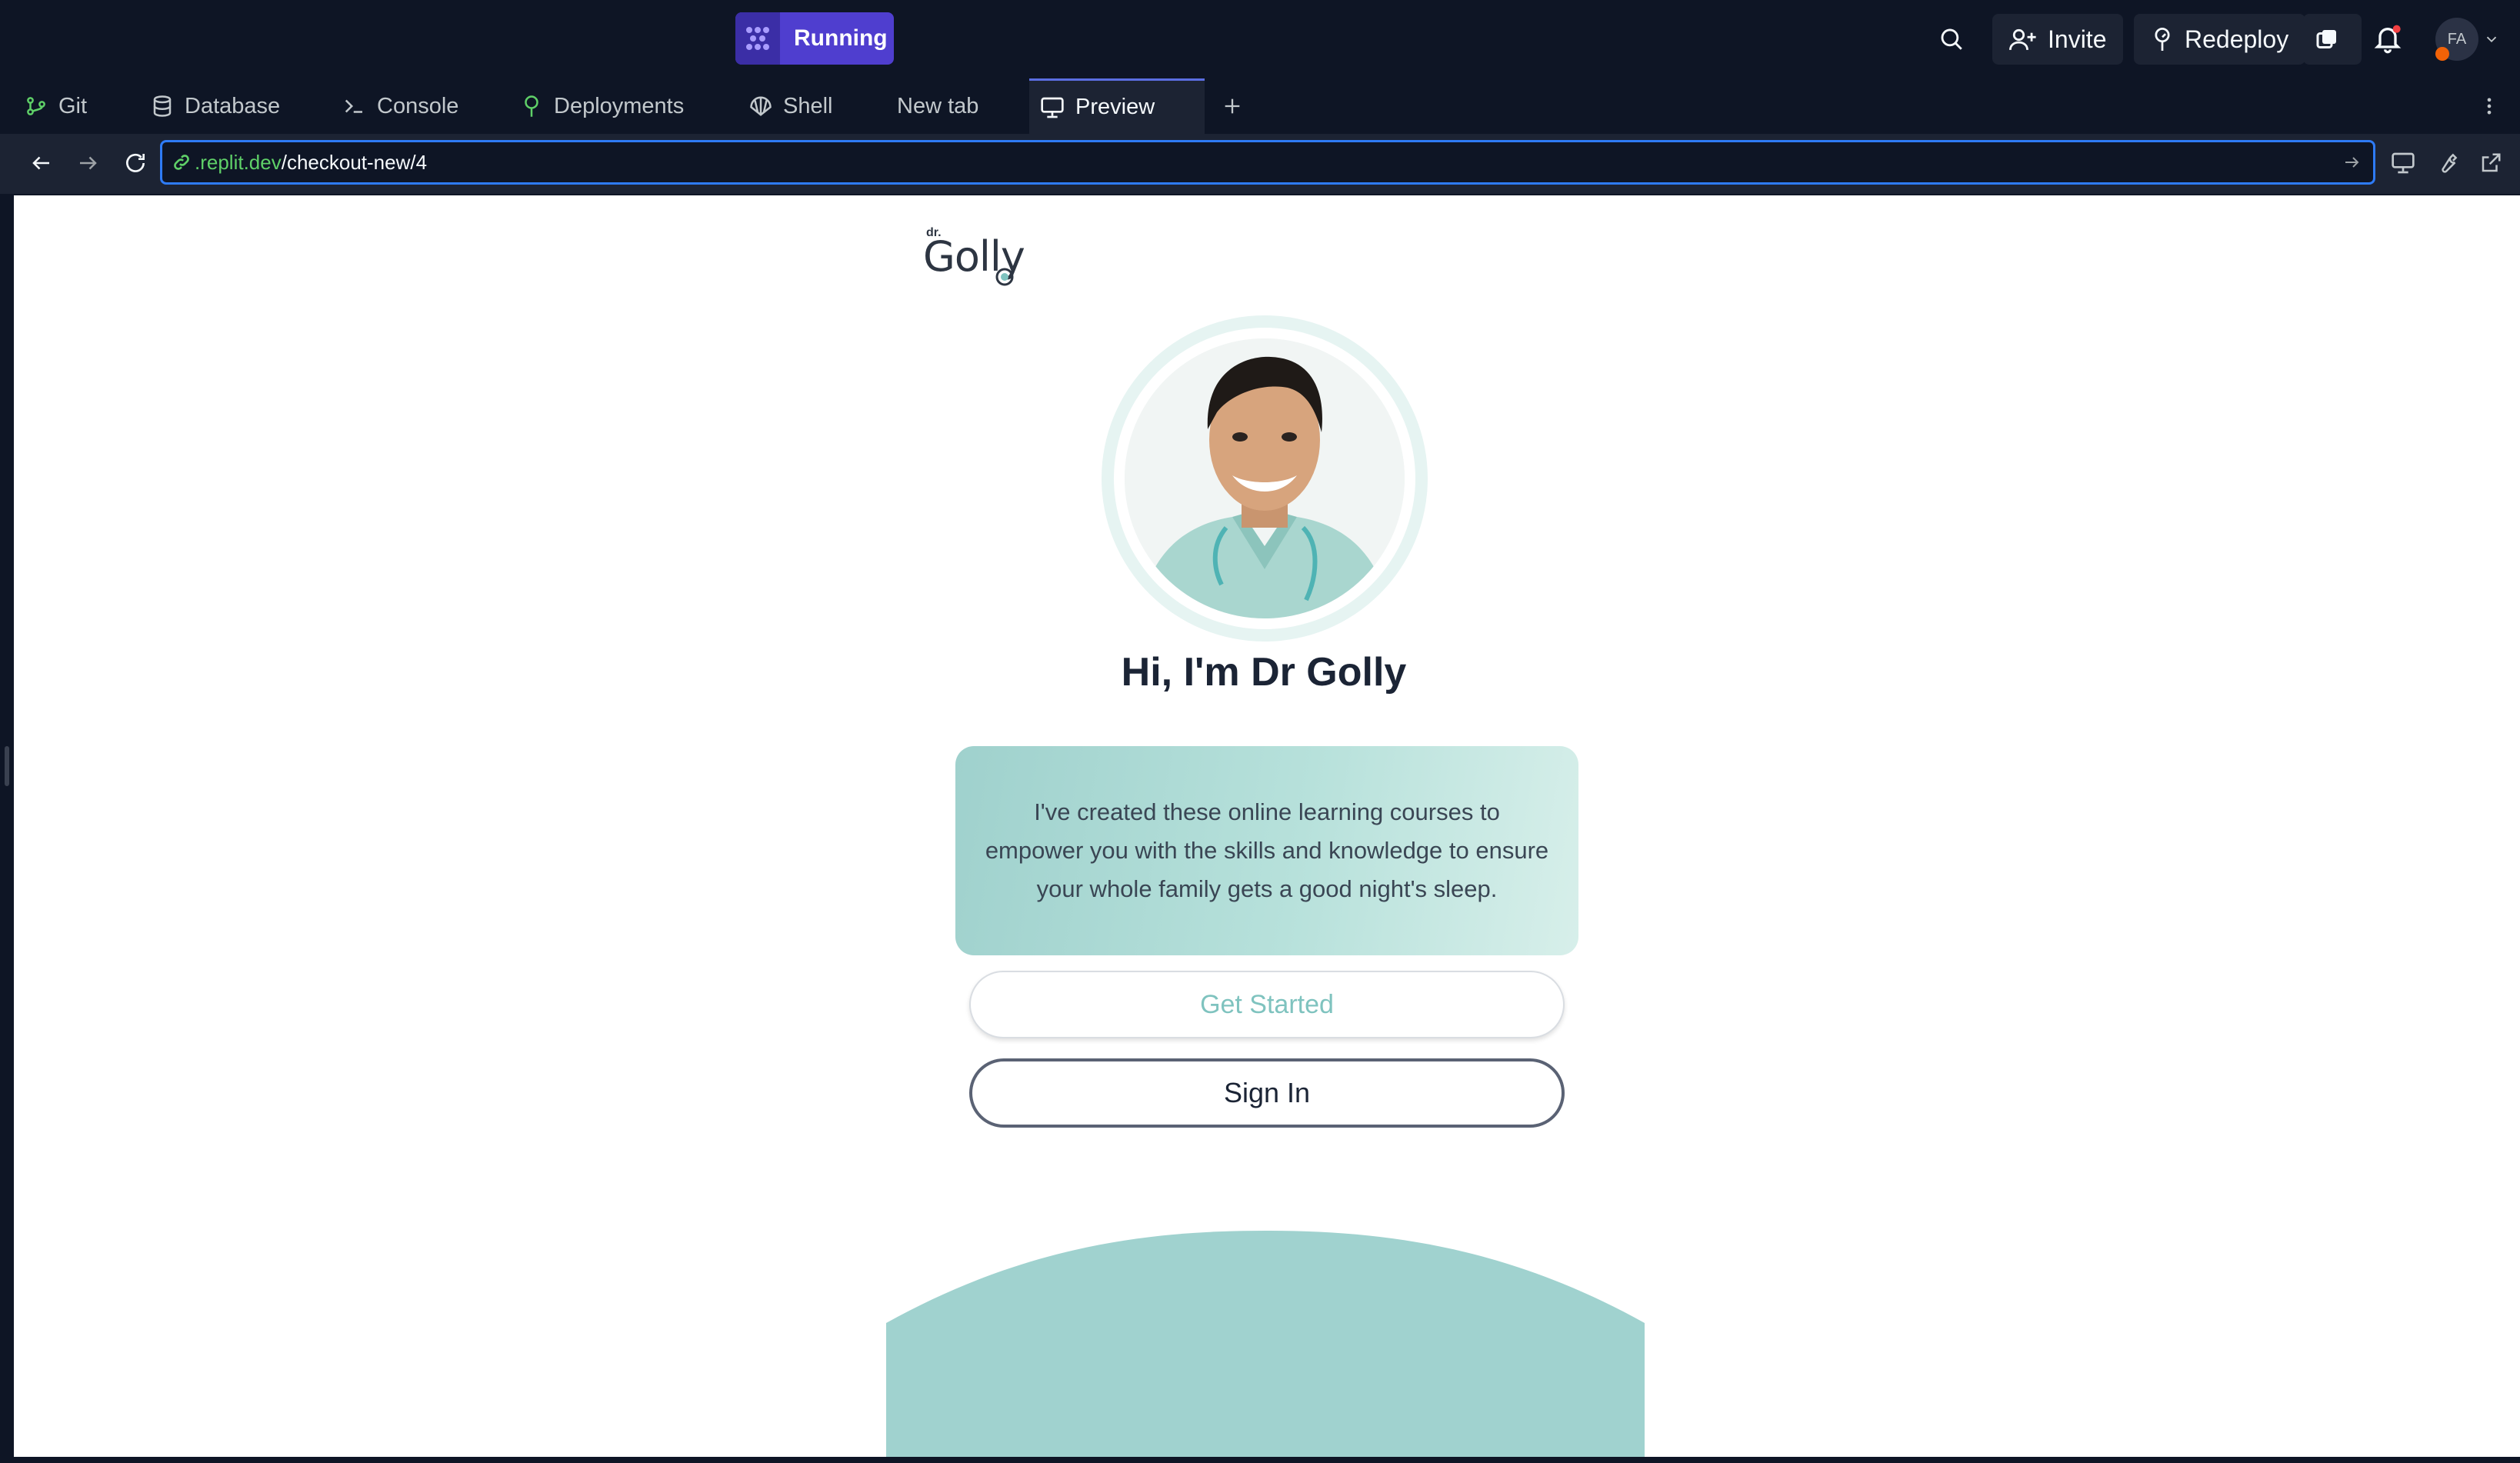  I want to click on bell-icon, so click(2388, 39).